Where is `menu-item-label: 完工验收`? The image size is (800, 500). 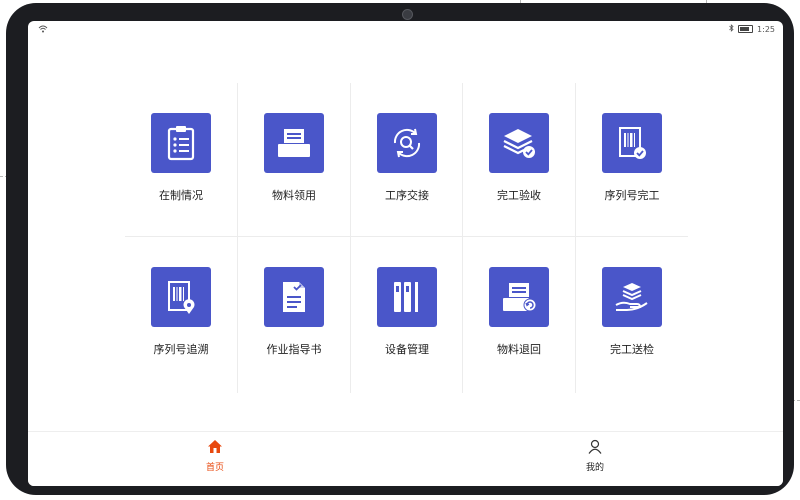 menu-item-label: 完工验收 is located at coordinates (519, 195).